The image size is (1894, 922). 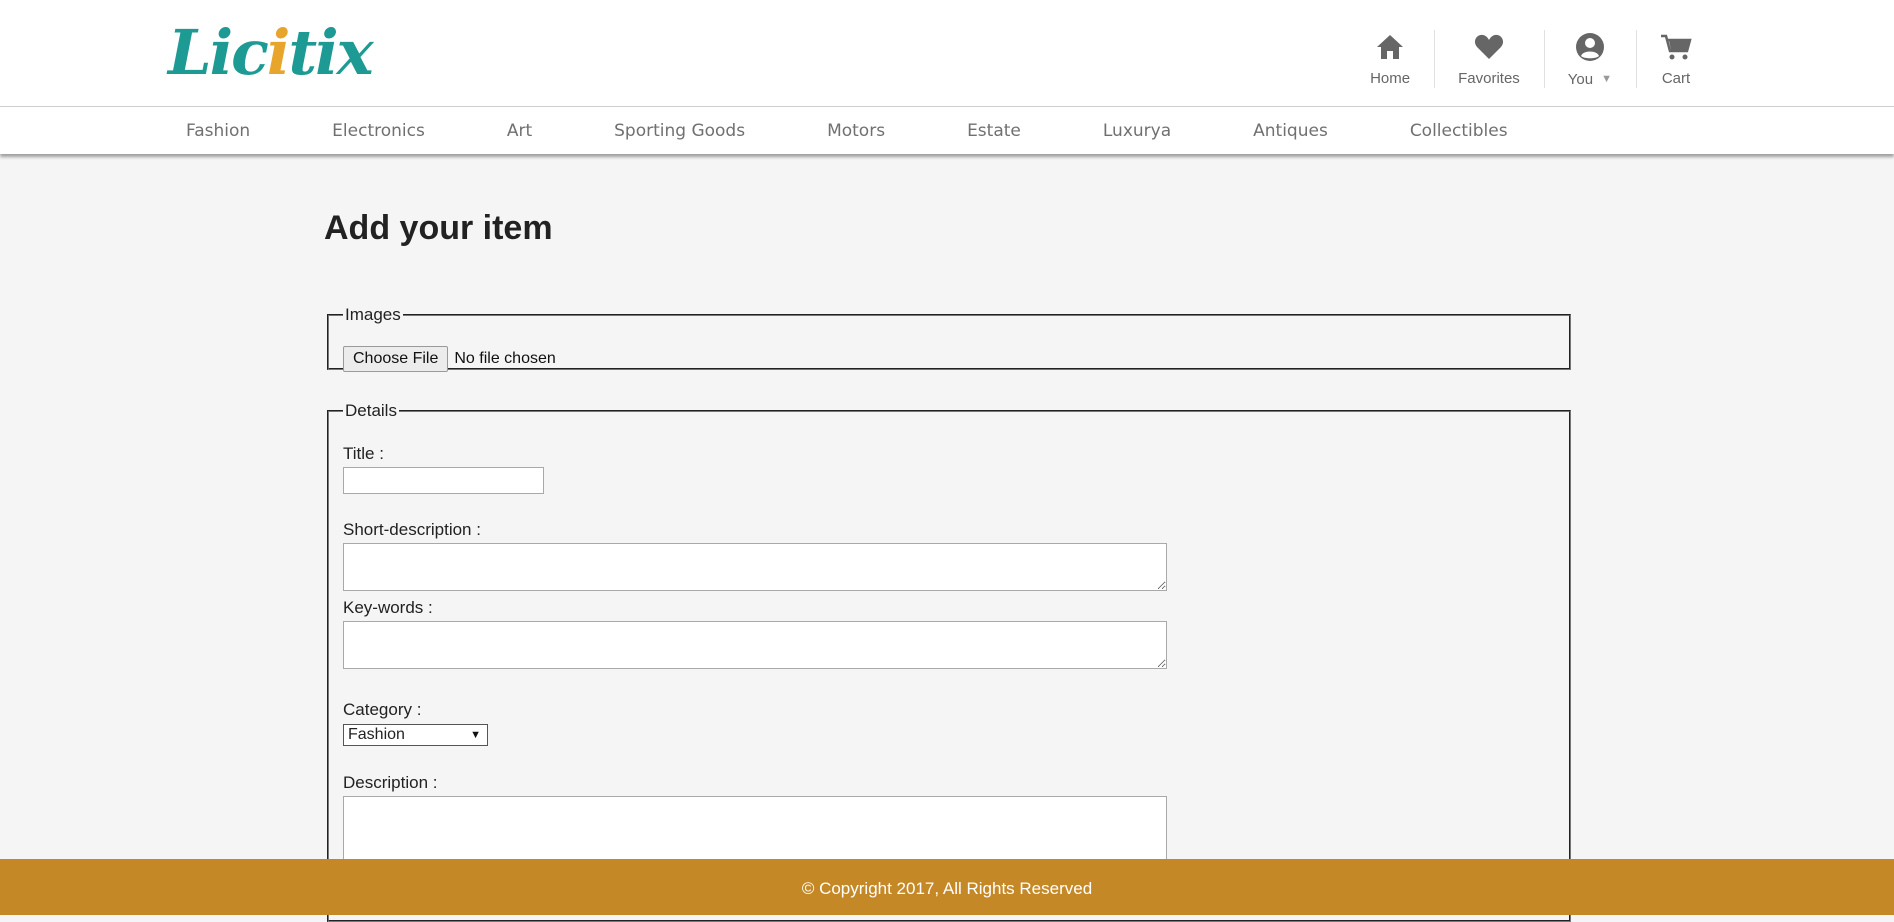 What do you see at coordinates (1489, 47) in the screenshot?
I see `heart-icon` at bounding box center [1489, 47].